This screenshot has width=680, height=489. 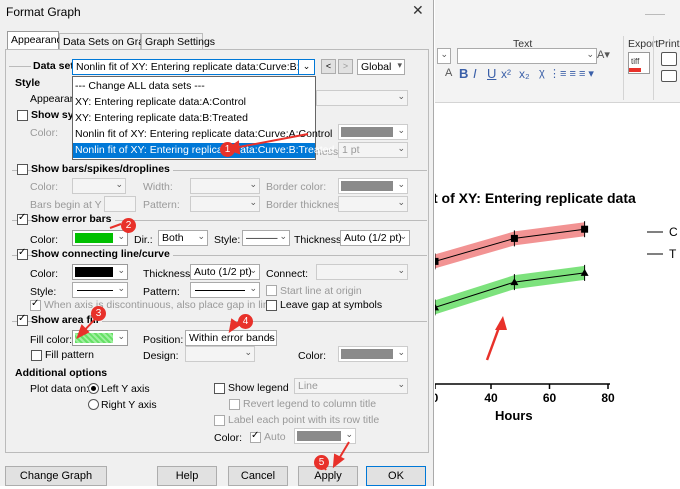 What do you see at coordinates (306, 67) in the screenshot?
I see `chevron-down-icon: ⌄` at bounding box center [306, 67].